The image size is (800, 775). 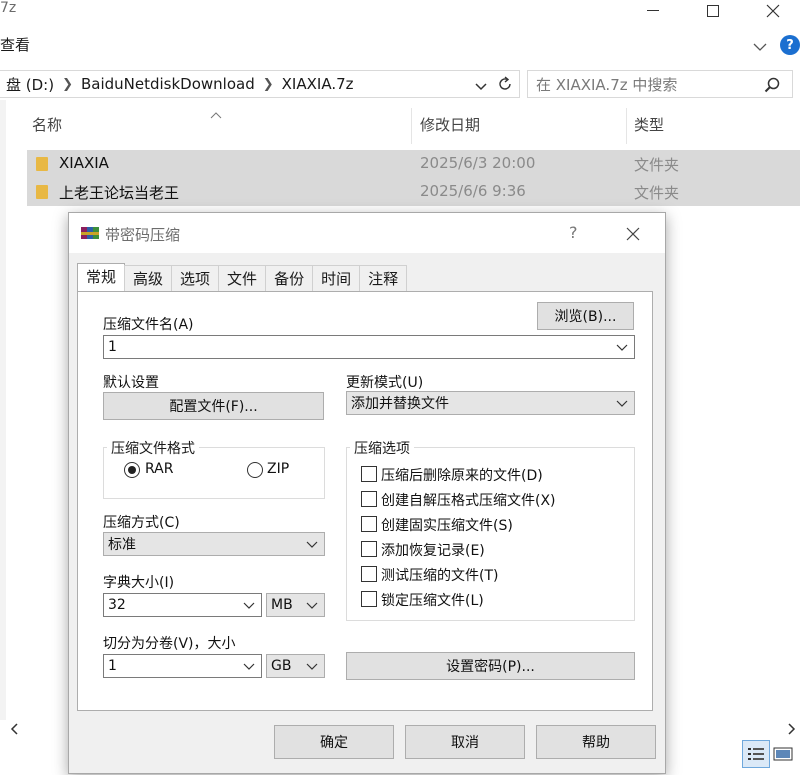 I want to click on table-row: 上老王论坛当老王 2025/6/6 9:36 文件夹, so click(x=413, y=192).